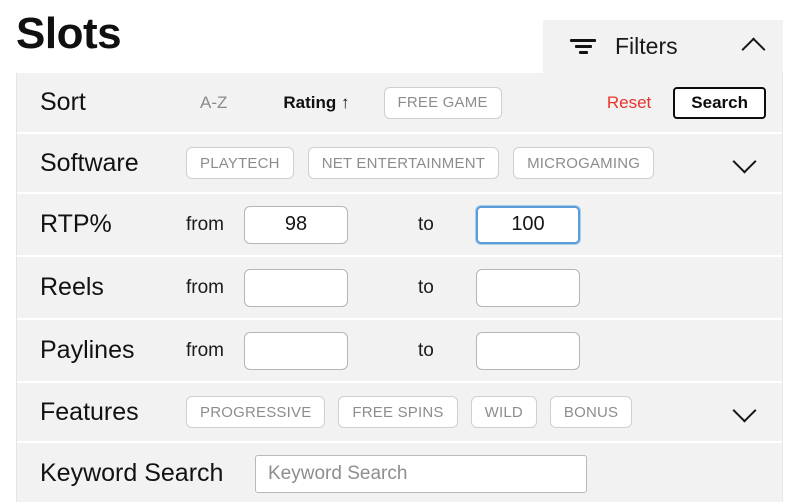  I want to click on chevron-up-icon, so click(754, 47).